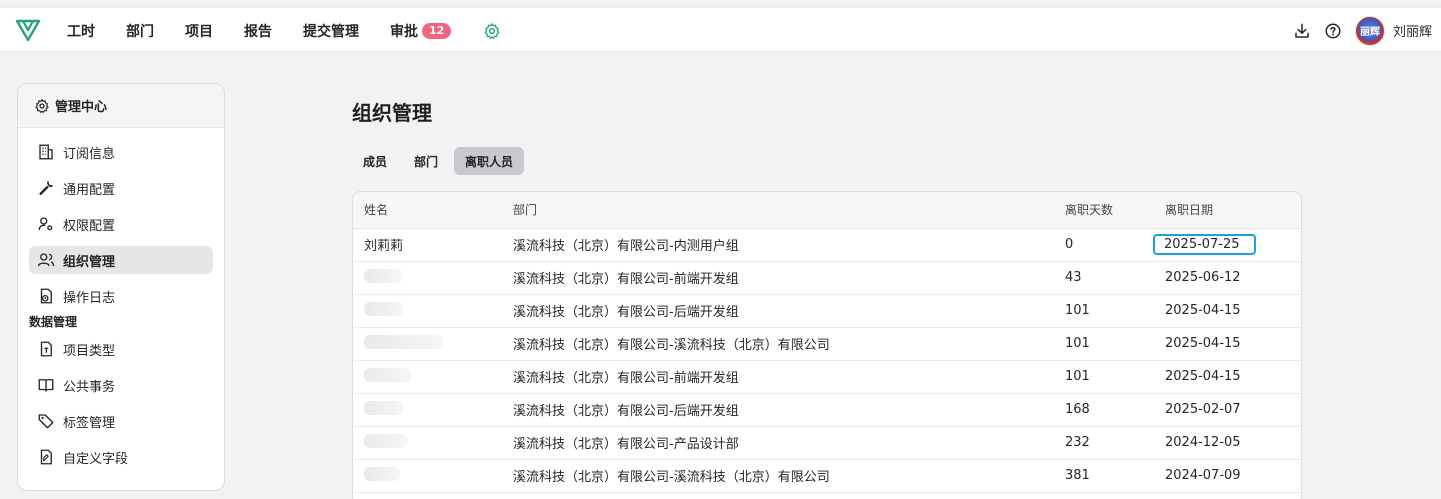 The height and width of the screenshot is (499, 1441). I want to click on column-header-date: 离职日期, so click(1228, 210).